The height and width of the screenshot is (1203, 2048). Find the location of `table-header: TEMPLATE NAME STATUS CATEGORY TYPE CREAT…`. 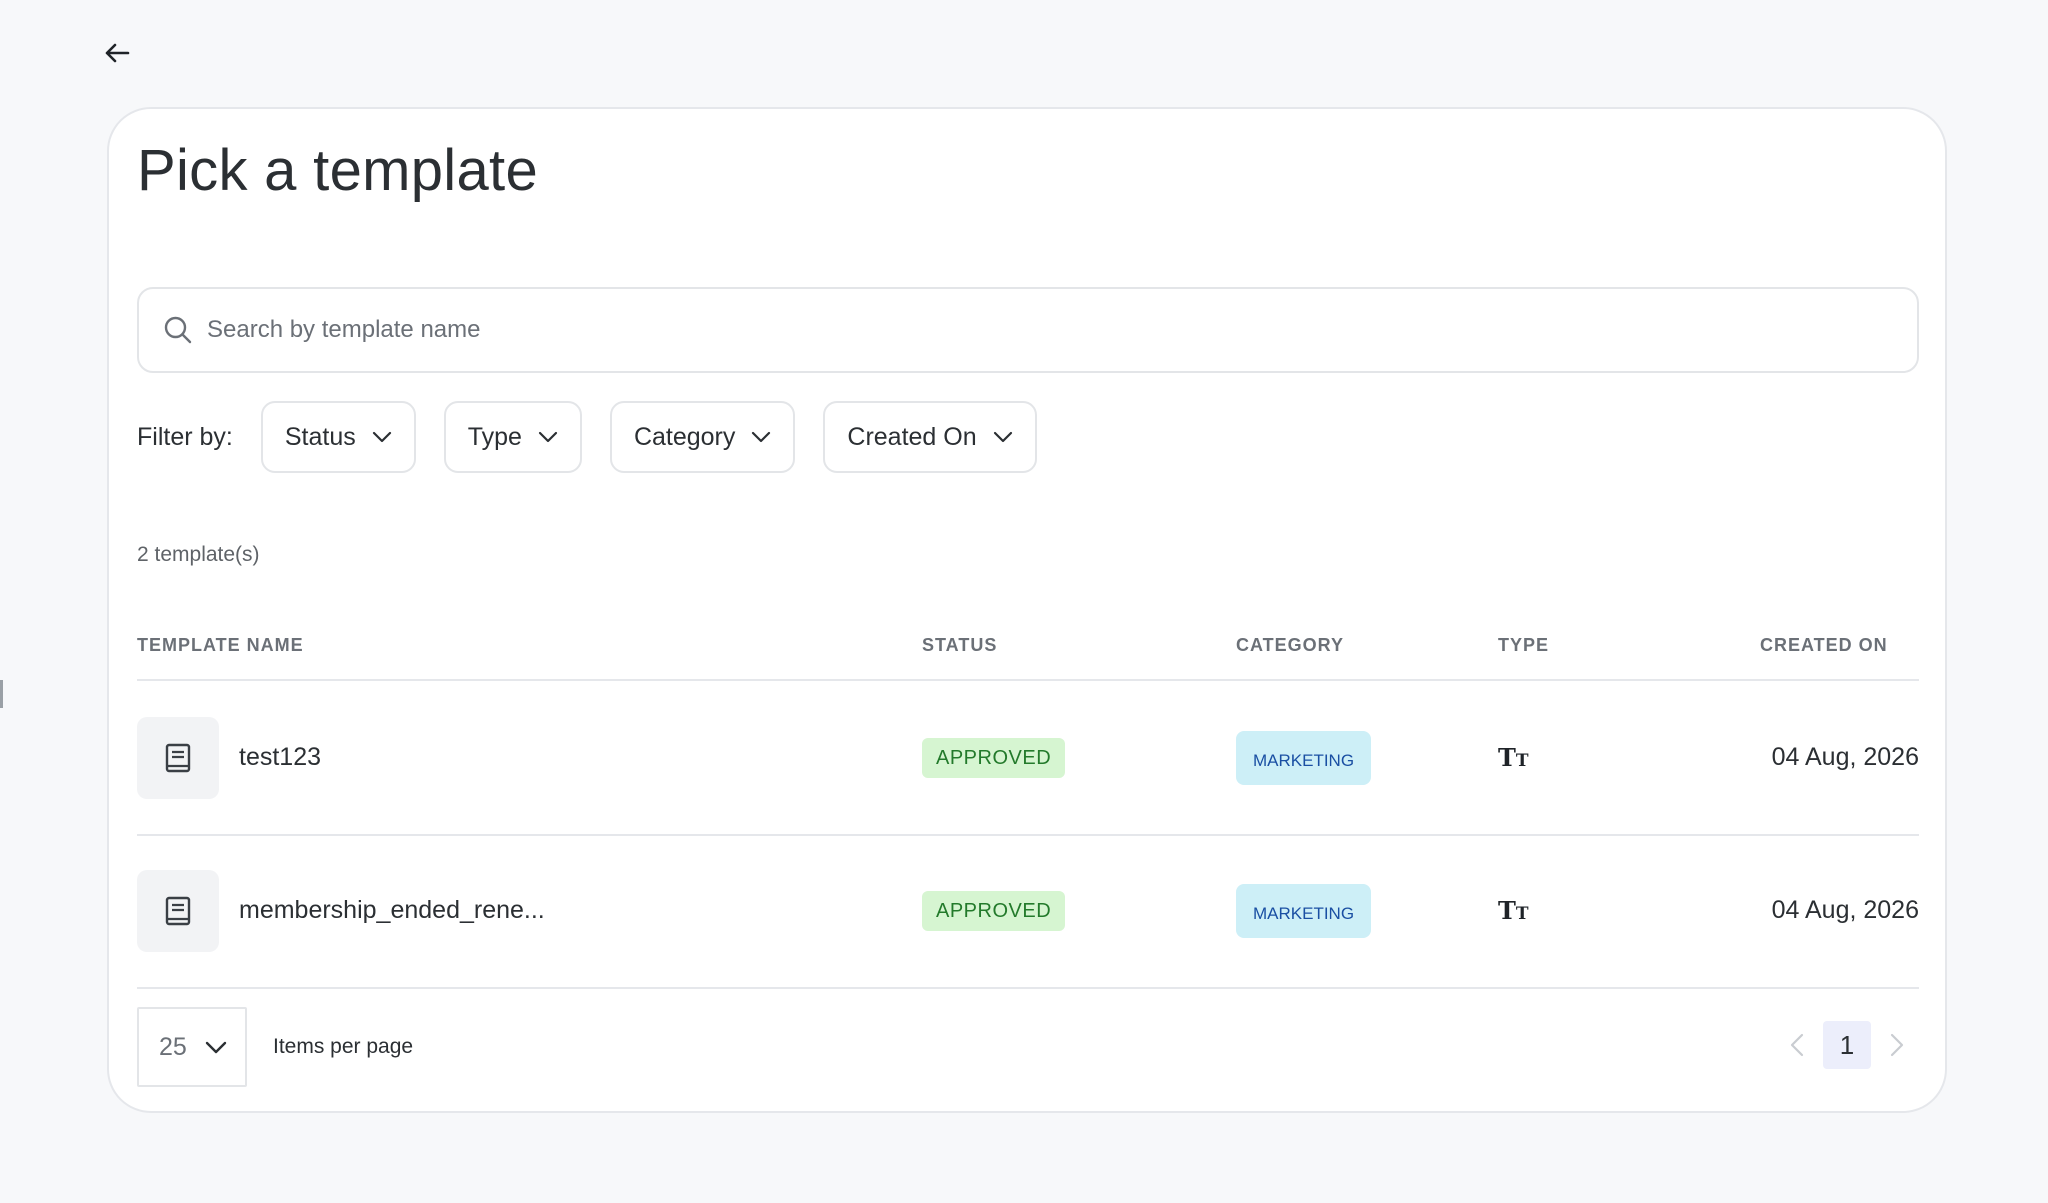

table-header: TEMPLATE NAME STATUS CATEGORY TYPE CREAT… is located at coordinates (1028, 651).